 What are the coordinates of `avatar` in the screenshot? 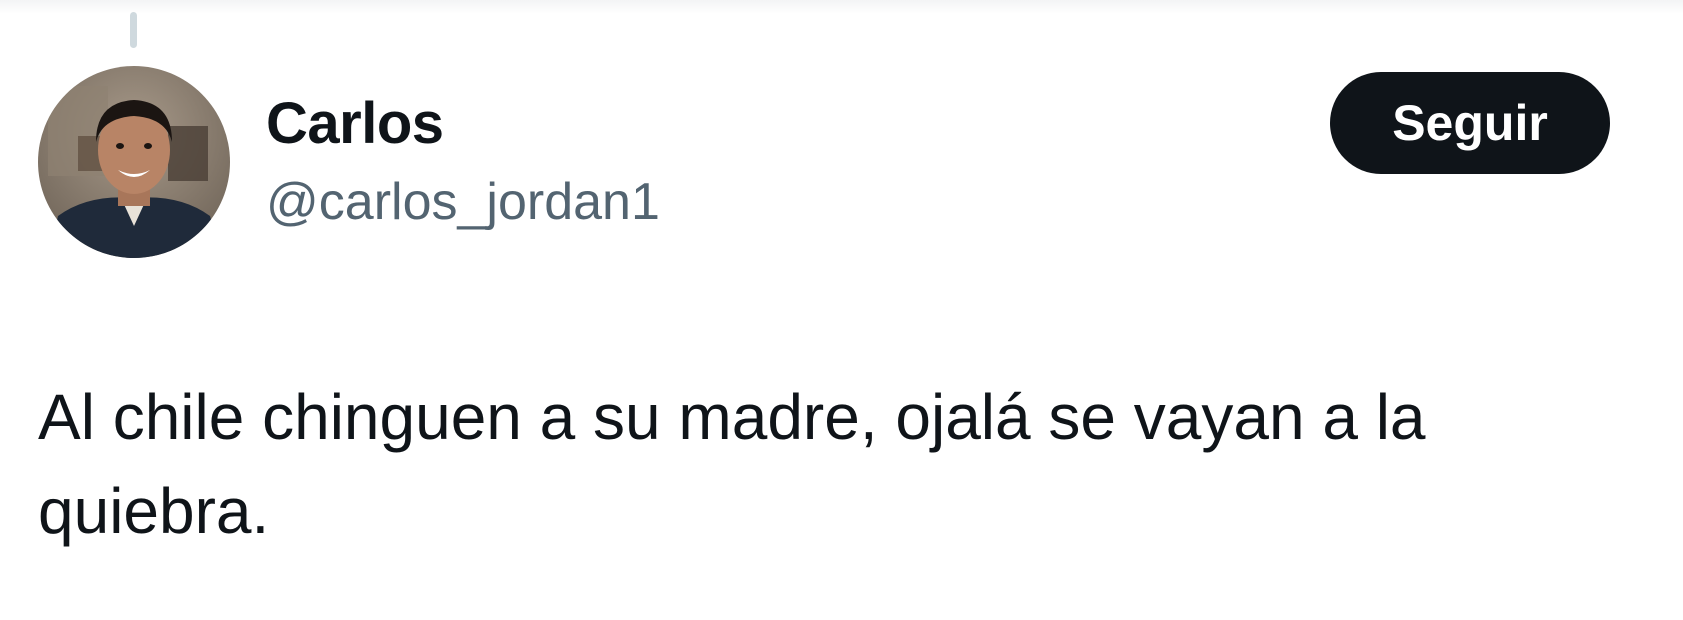 It's located at (134, 162).